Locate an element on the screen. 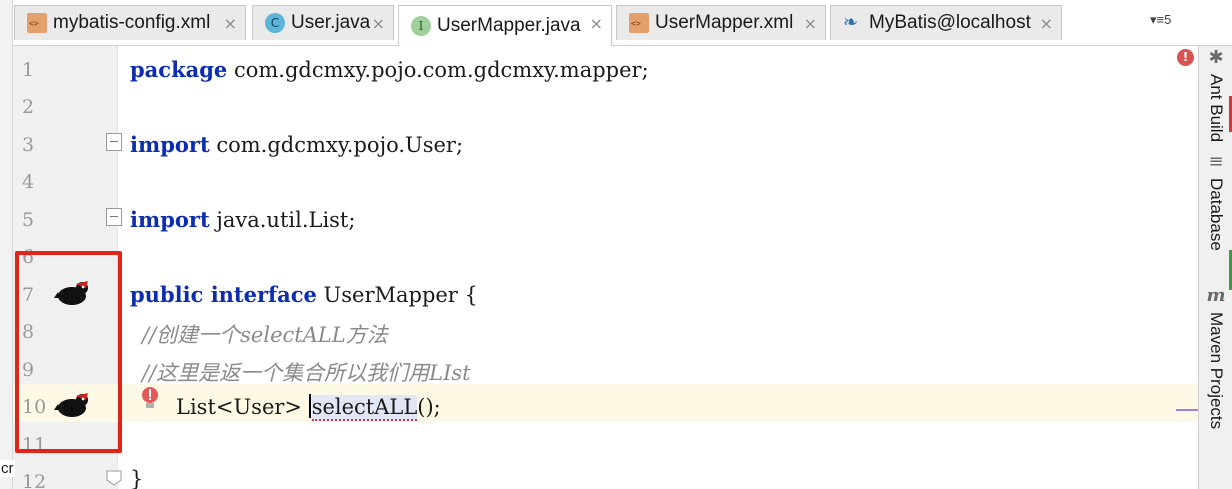 The height and width of the screenshot is (489, 1232). right-tool-strip: ✱ Ant Build ≡ Database m Maven Projects is located at coordinates (1215, 267).